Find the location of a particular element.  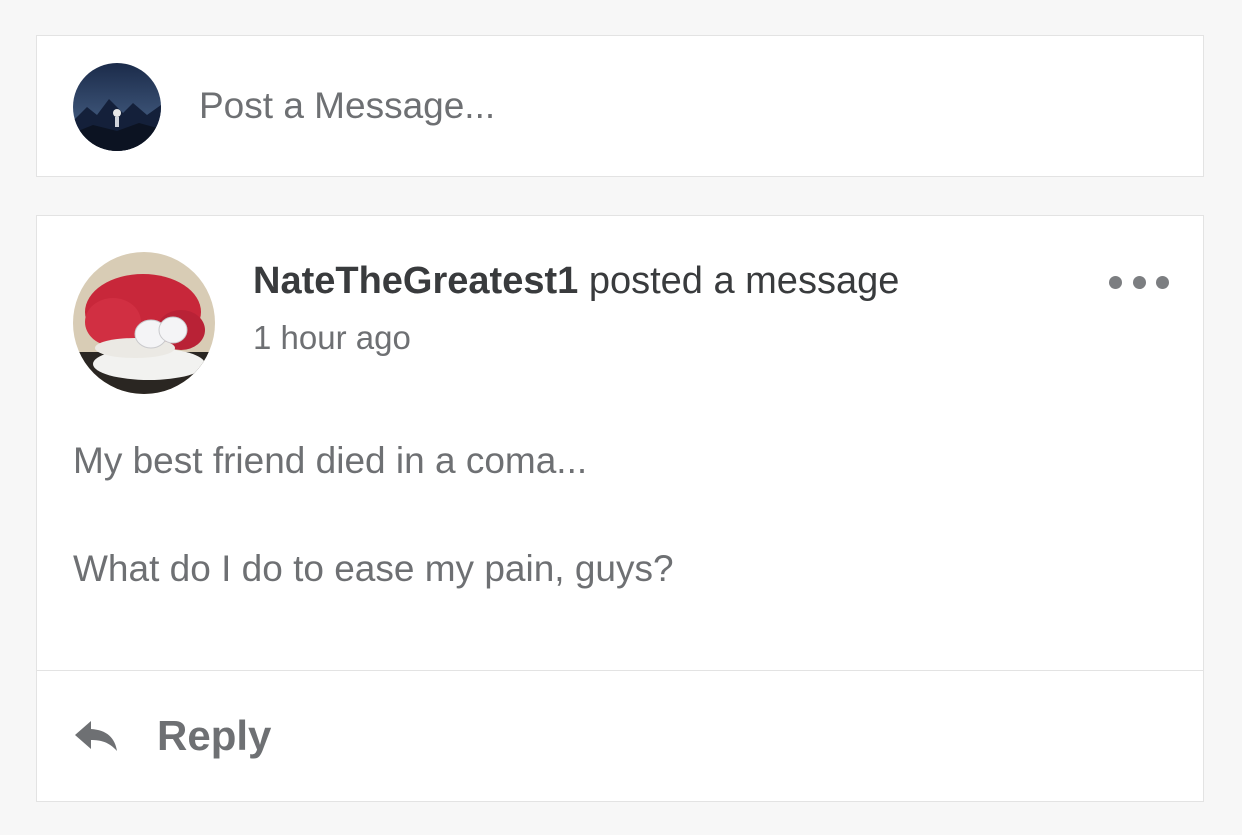

divider is located at coordinates (620, 670).